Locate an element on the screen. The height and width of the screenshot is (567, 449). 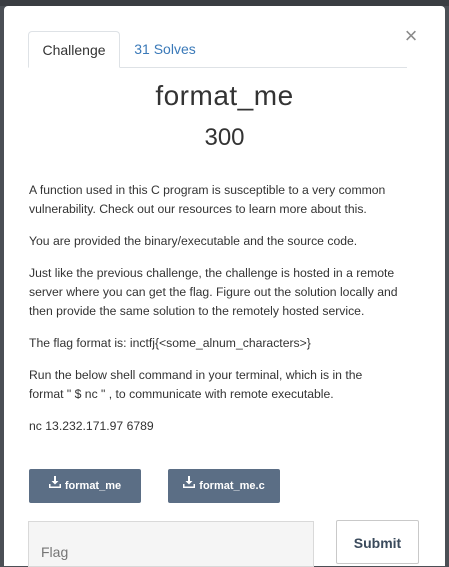
download-label: format_me is located at coordinates (93, 486).